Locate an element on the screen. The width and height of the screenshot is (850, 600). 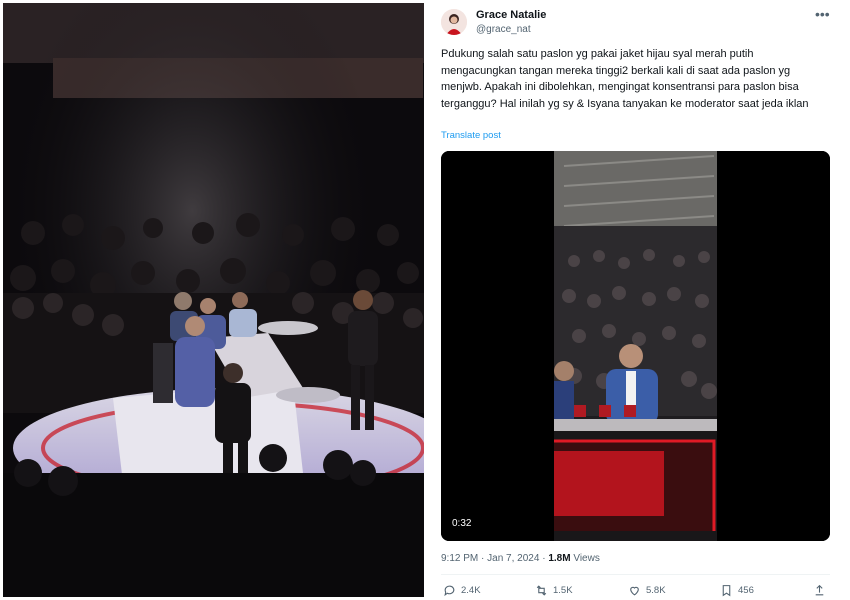
bookmark-icon is located at coordinates (726, 591).